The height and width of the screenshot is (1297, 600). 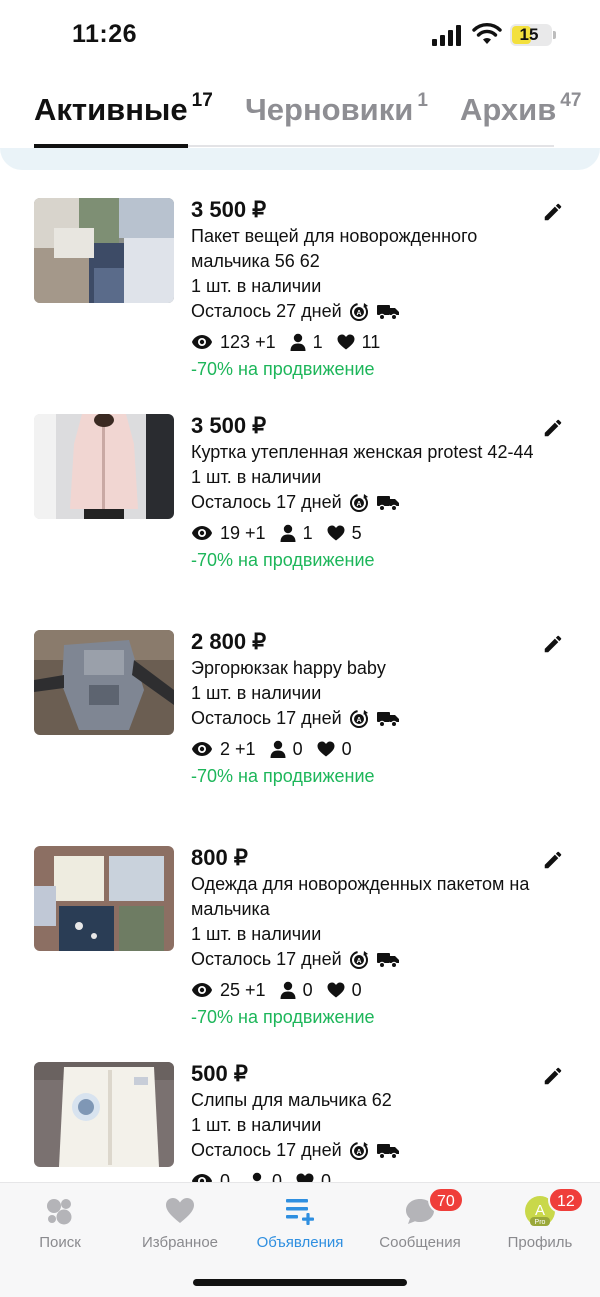 I want to click on tab-archive: Архив 47, so click(x=521, y=119).